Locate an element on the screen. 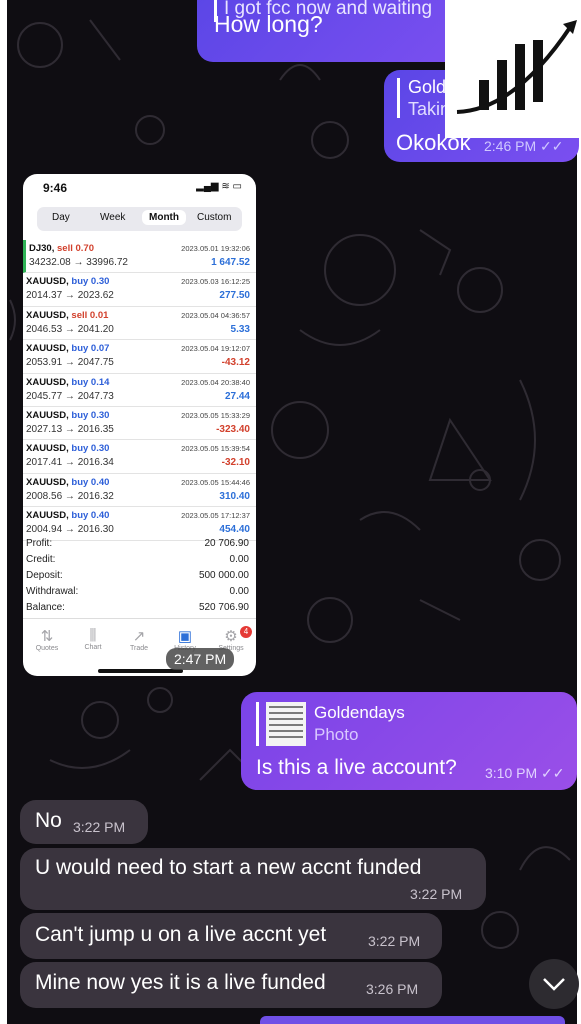  message-text: U would need to start a new accnt funded is located at coordinates (228, 867).